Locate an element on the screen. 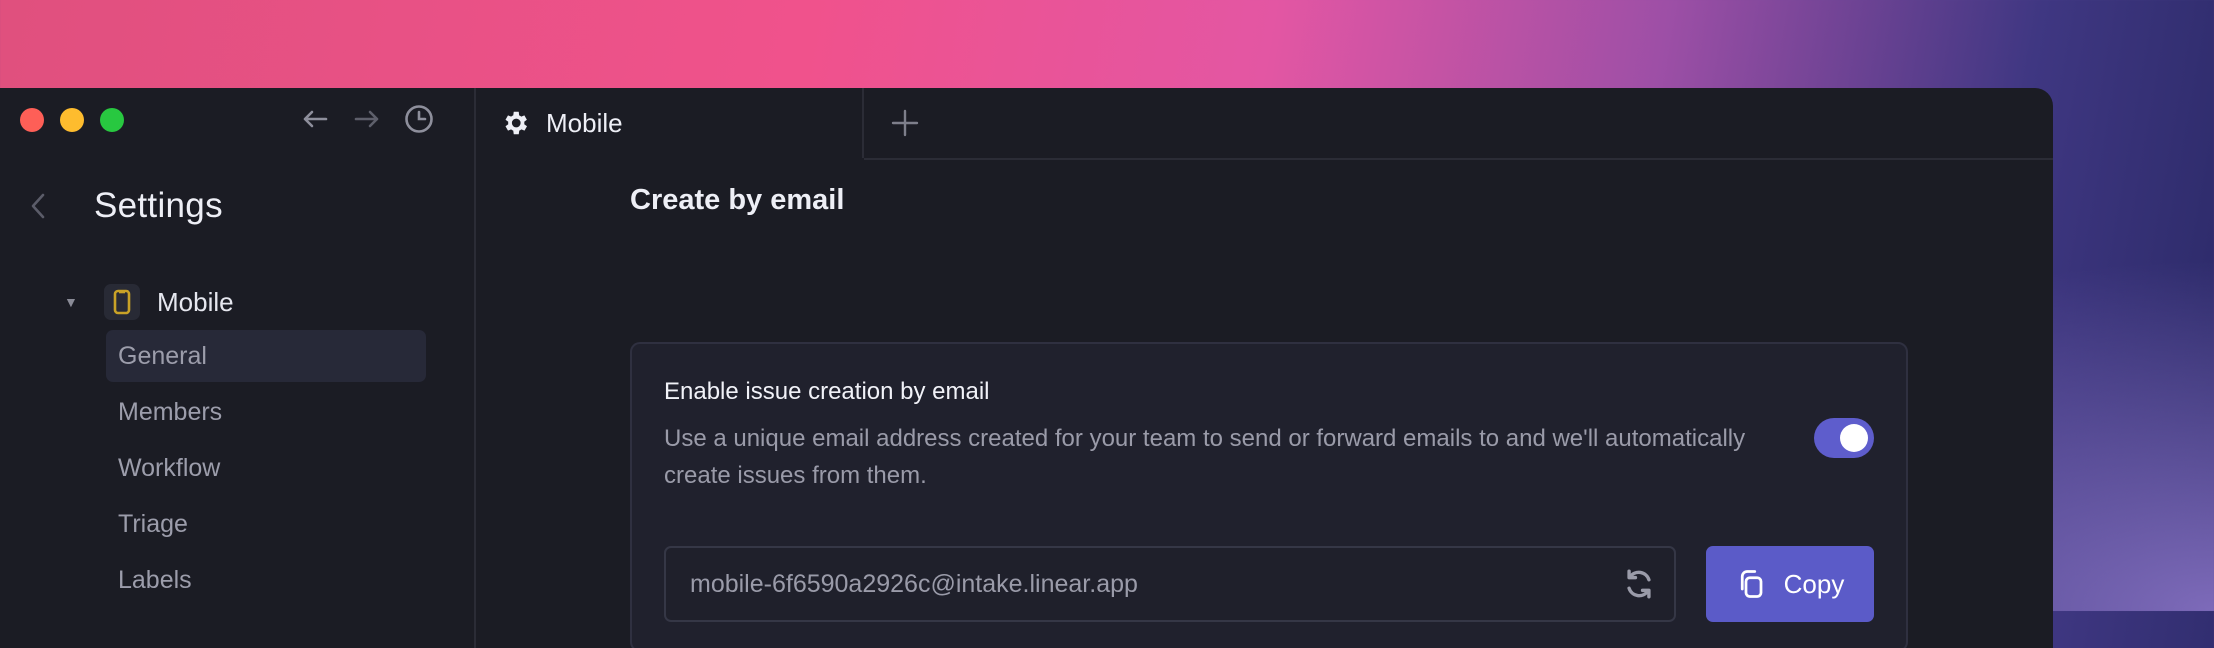 The image size is (2214, 648). history-button is located at coordinates (419, 119).